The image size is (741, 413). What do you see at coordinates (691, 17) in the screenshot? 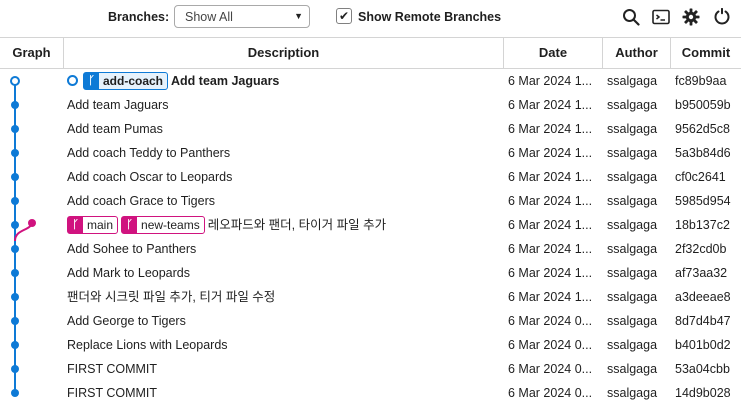
I see `settings-gear-icon` at bounding box center [691, 17].